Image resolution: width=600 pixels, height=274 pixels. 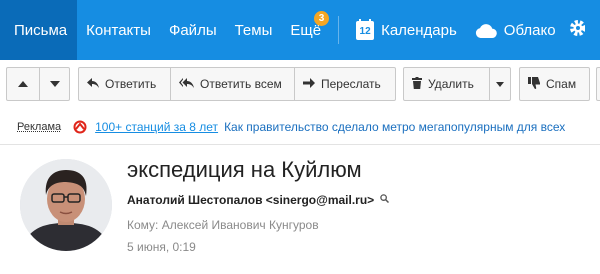 I want to click on nav-item-themes: Темы, so click(x=254, y=30).